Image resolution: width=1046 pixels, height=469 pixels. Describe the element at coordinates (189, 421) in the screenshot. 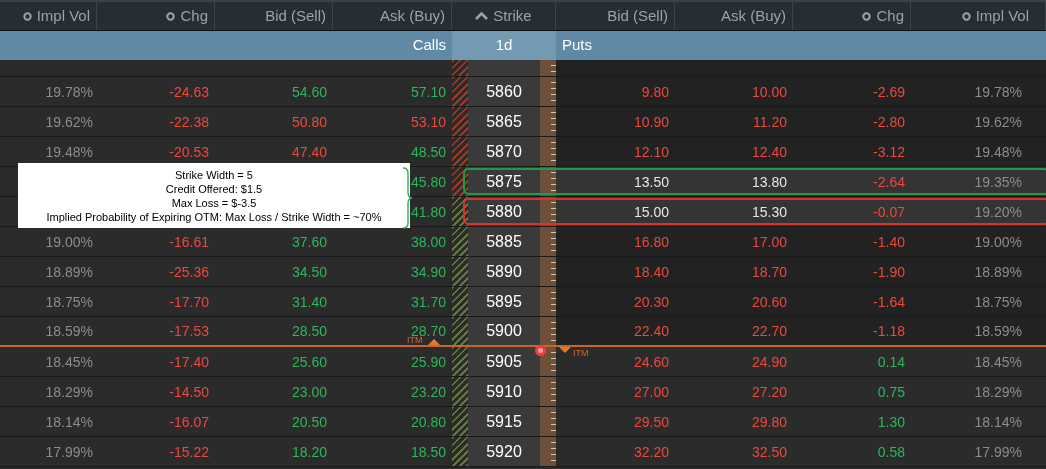

I see `table-cell: -16.07` at that location.